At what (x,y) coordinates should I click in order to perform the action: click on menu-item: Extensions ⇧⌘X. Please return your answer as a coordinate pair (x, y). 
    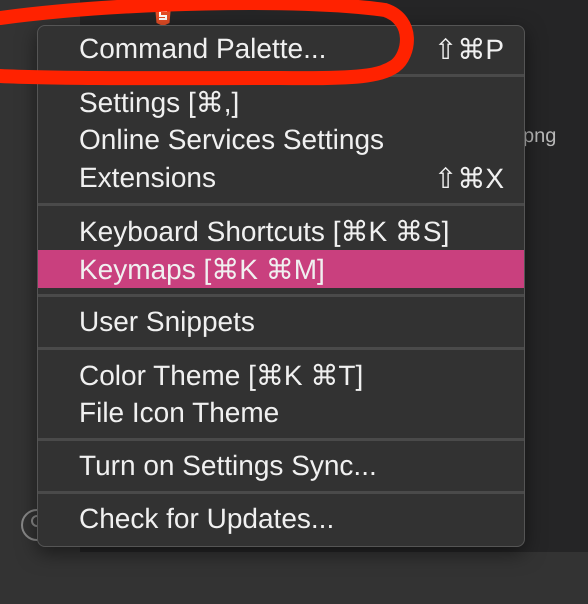
    Looking at the image, I should click on (281, 178).